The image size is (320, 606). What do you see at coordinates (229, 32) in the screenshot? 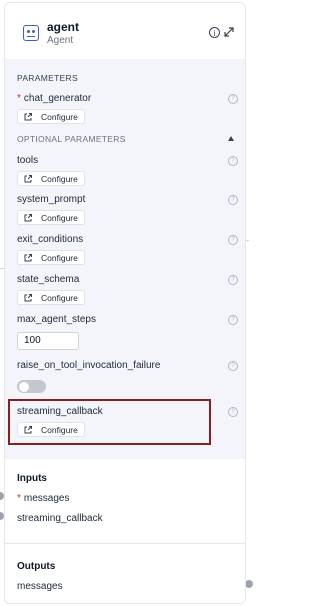
I see `expand-icon` at bounding box center [229, 32].